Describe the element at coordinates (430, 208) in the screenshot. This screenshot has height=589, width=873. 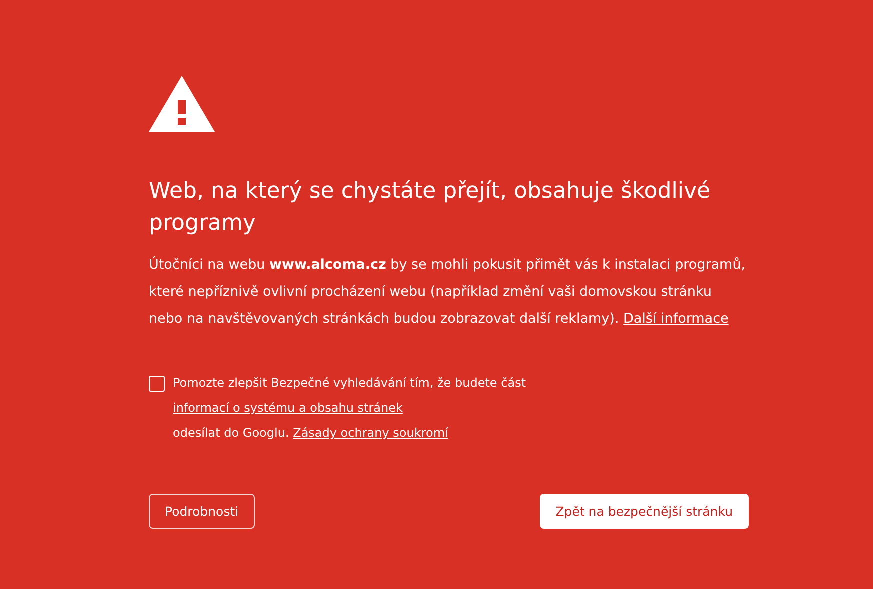
I see `warning-heading: Web, na který se chystáte přejít, obsahuje škodlivé programy` at that location.